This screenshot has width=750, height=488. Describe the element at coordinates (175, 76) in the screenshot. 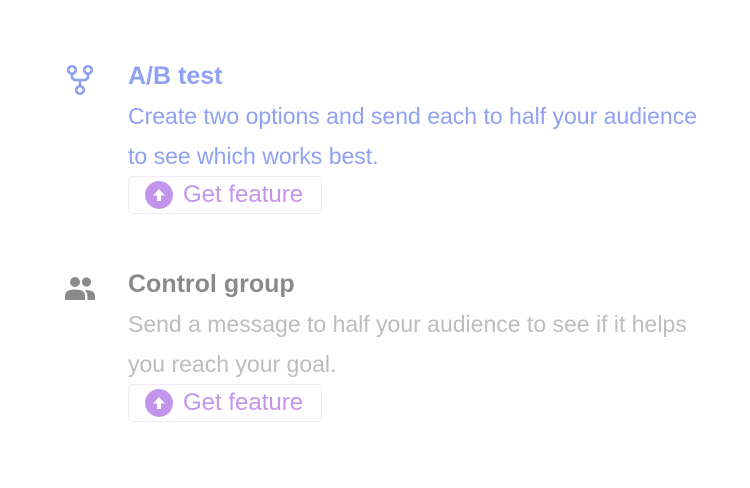

I see `feature-title: A/B test` at that location.